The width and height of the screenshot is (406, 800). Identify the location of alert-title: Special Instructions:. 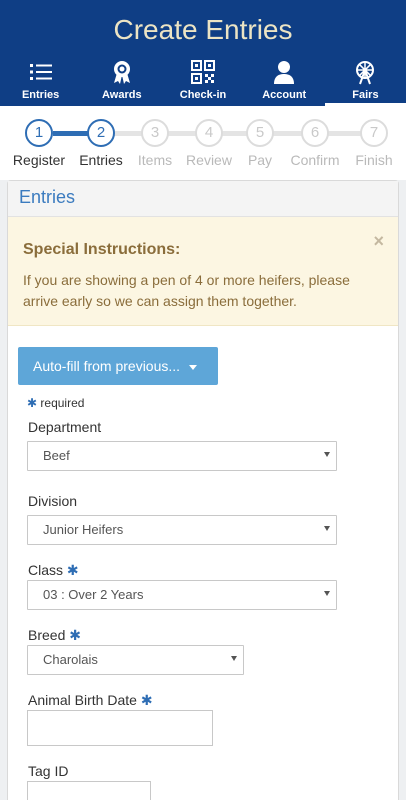
(102, 249).